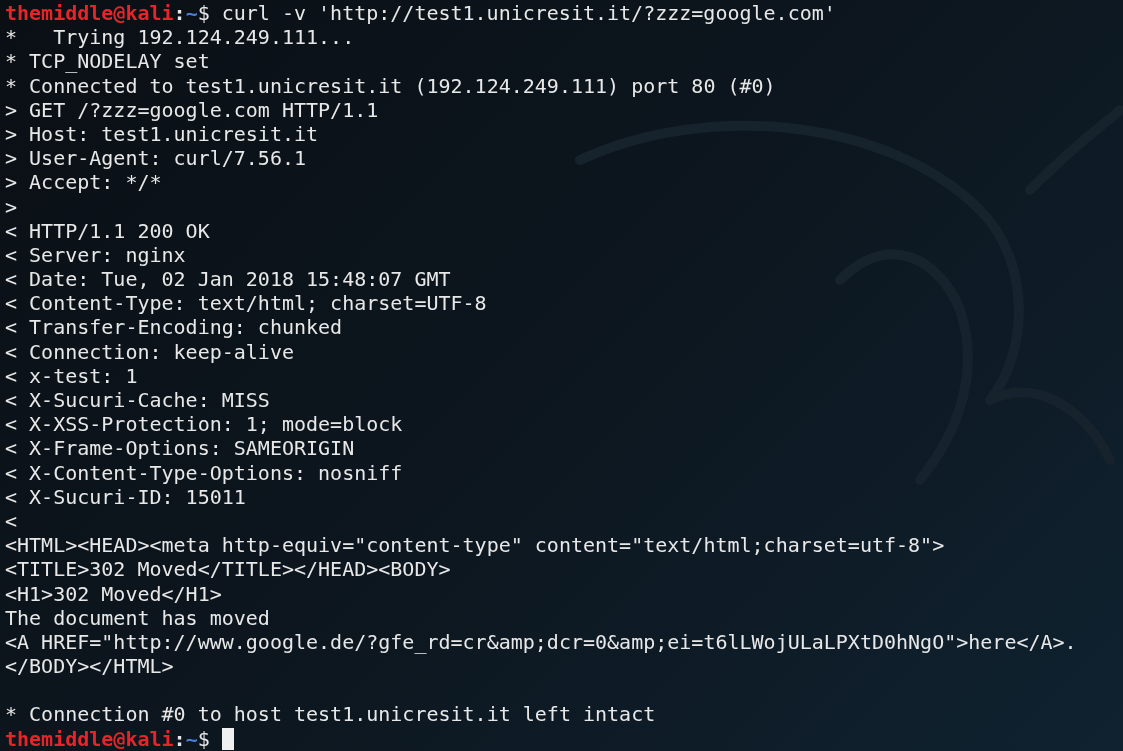  I want to click on output-line: * Connected to test1.unicresit.it (192.124.249.111) port 80 (#0), so click(390, 85).